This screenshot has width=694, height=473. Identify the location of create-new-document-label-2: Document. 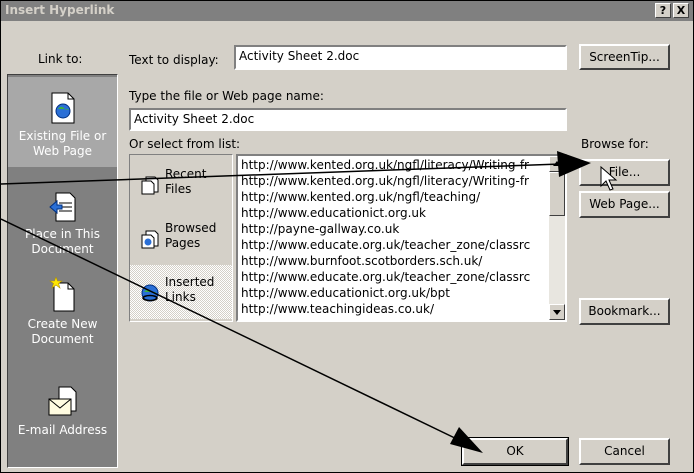
(62, 339).